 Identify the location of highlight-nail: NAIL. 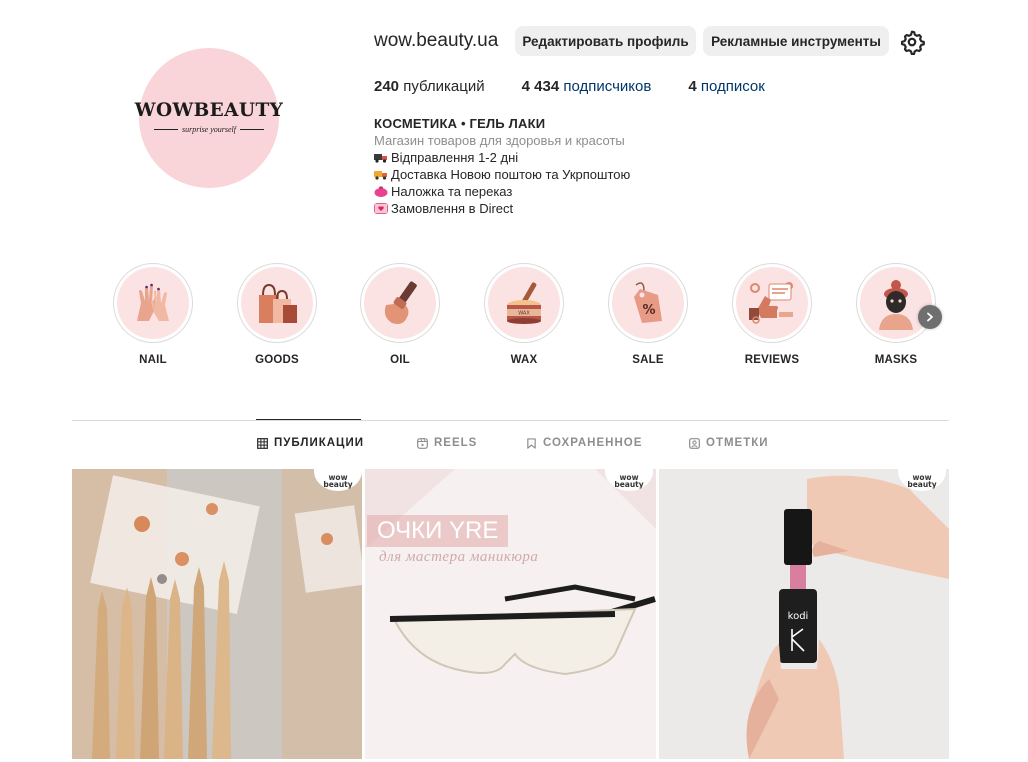
(153, 314).